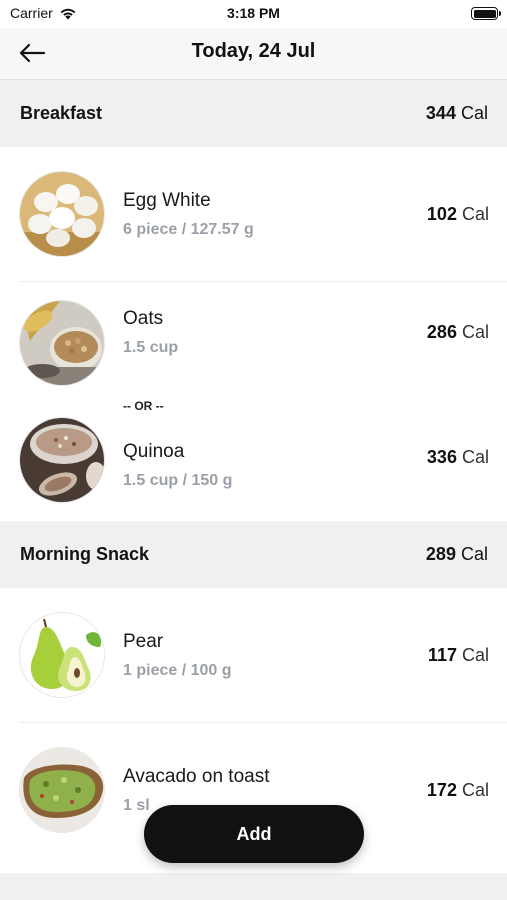 The width and height of the screenshot is (507, 900). What do you see at coordinates (62, 655) in the screenshot?
I see `pear-image` at bounding box center [62, 655].